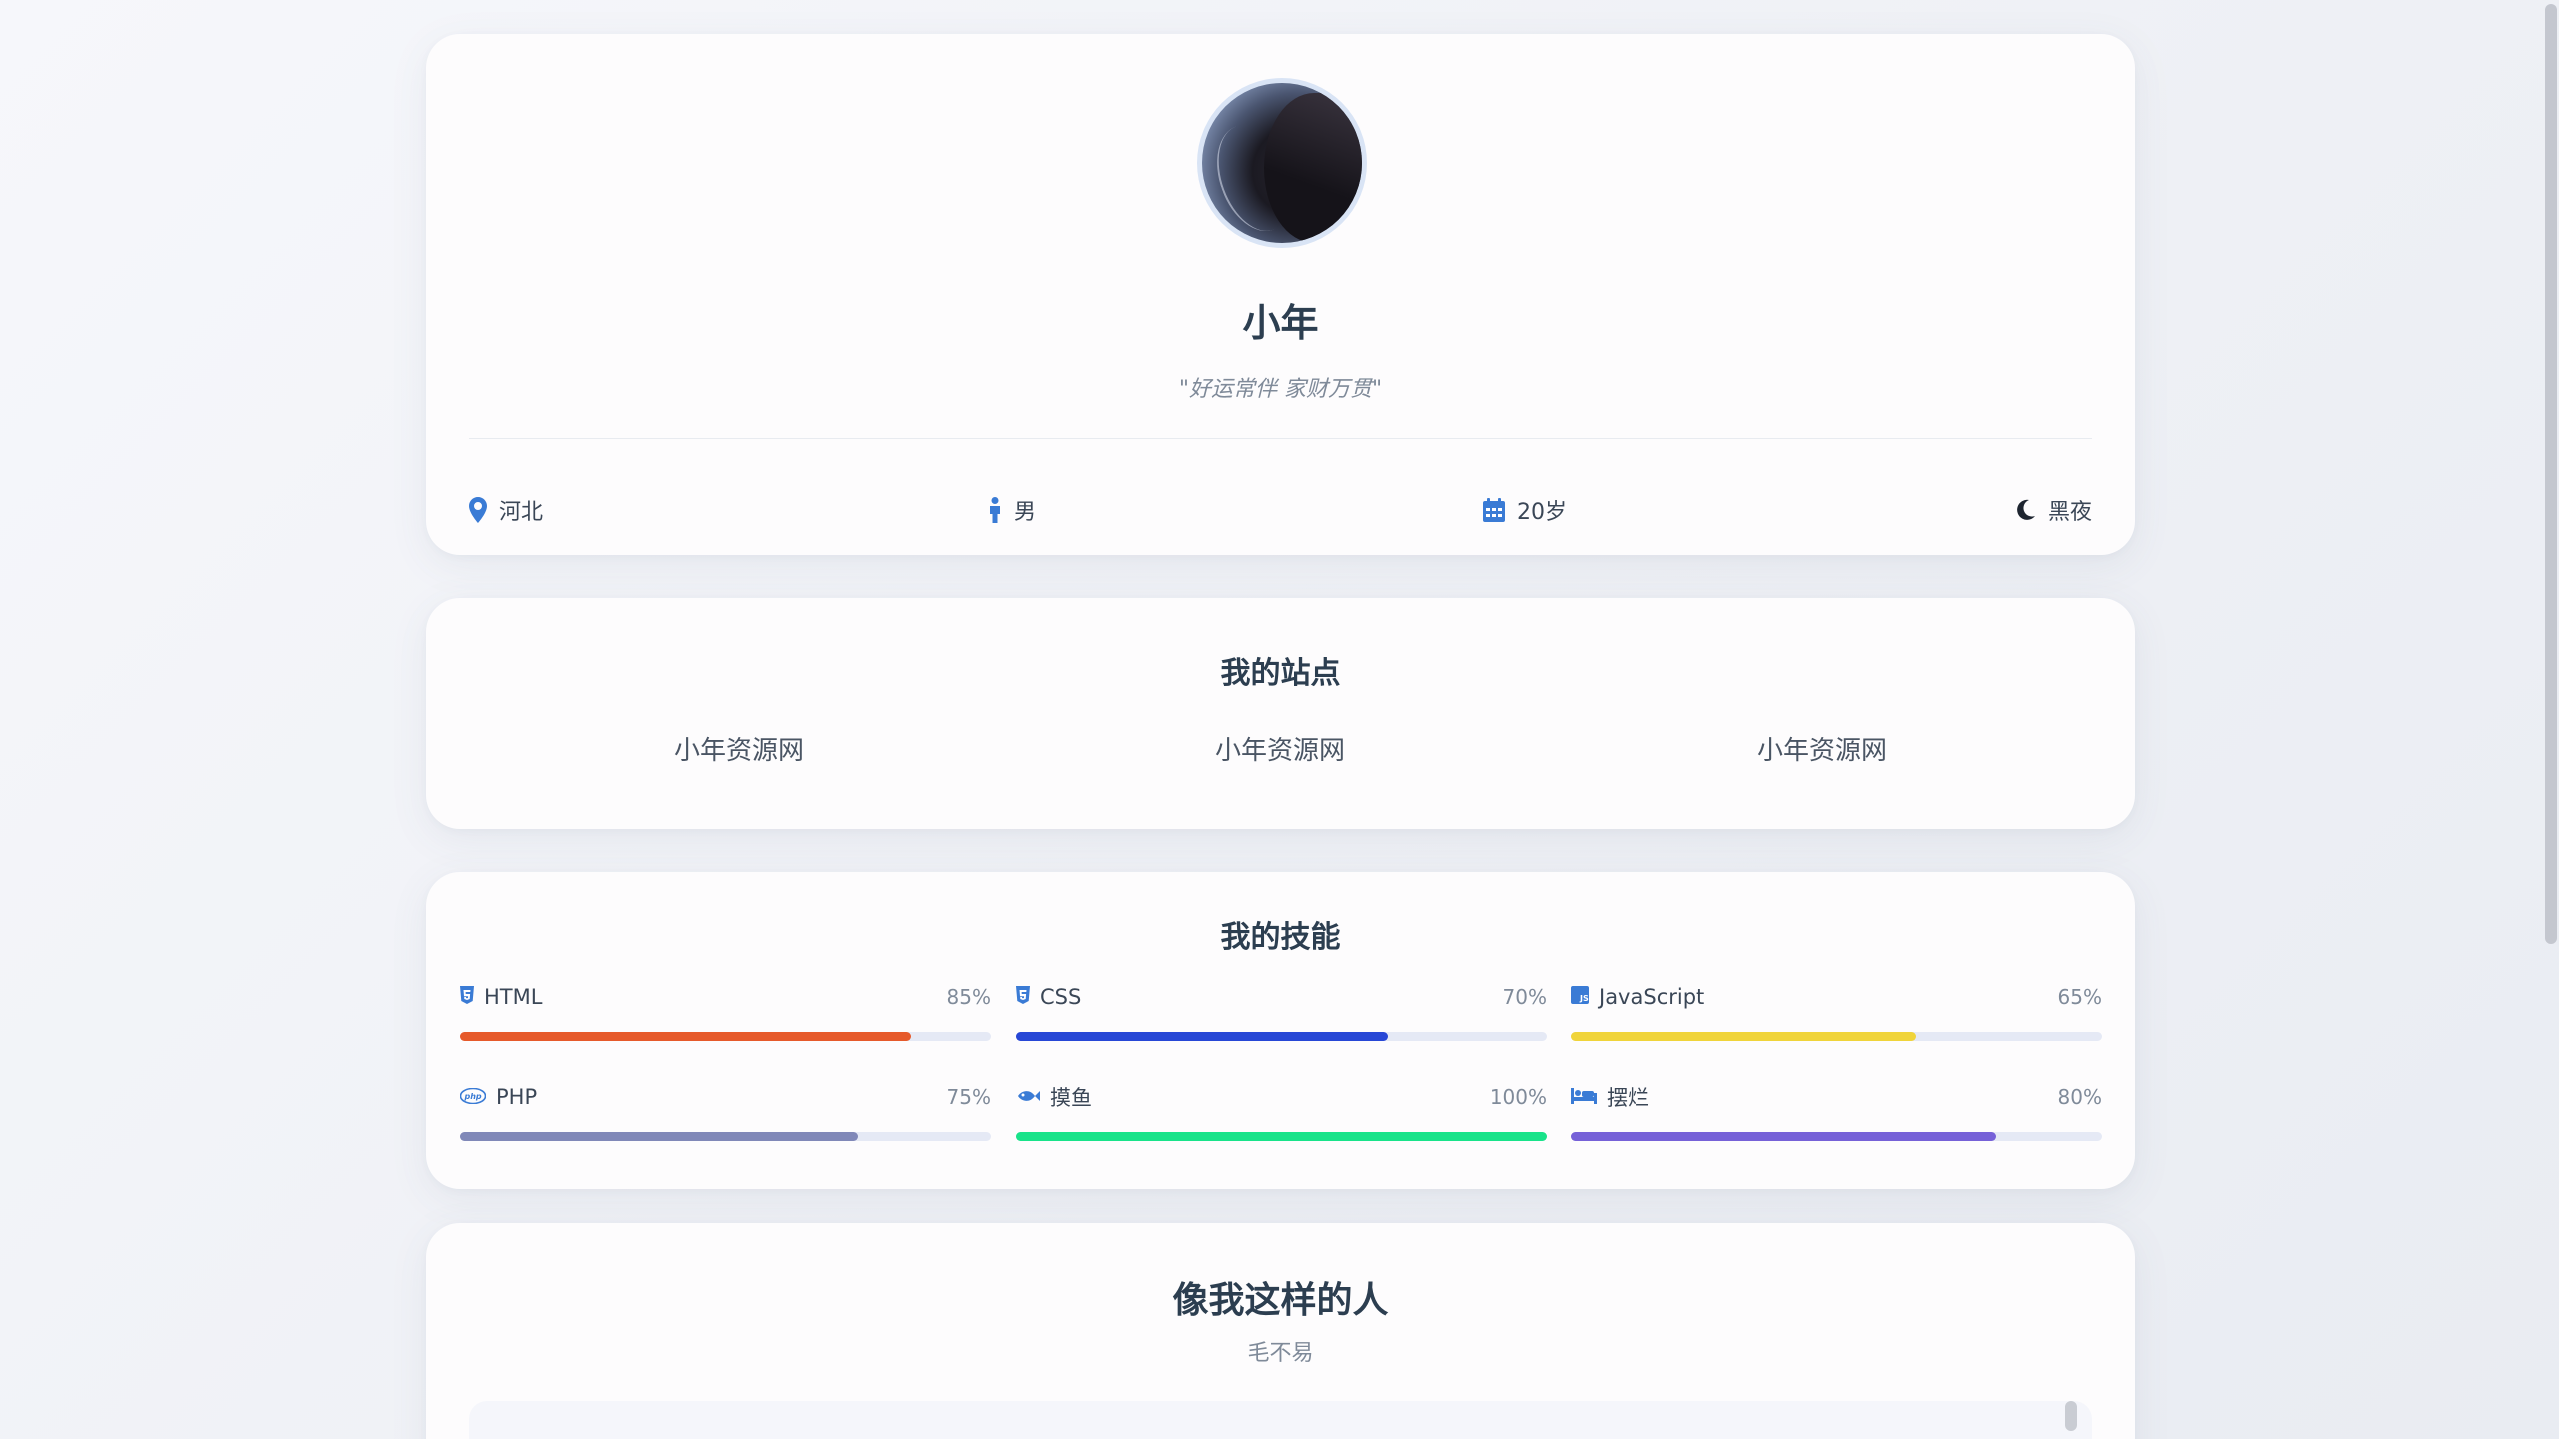 Image resolution: width=2559 pixels, height=1439 pixels. I want to click on avatar-ring, so click(1282, 163).